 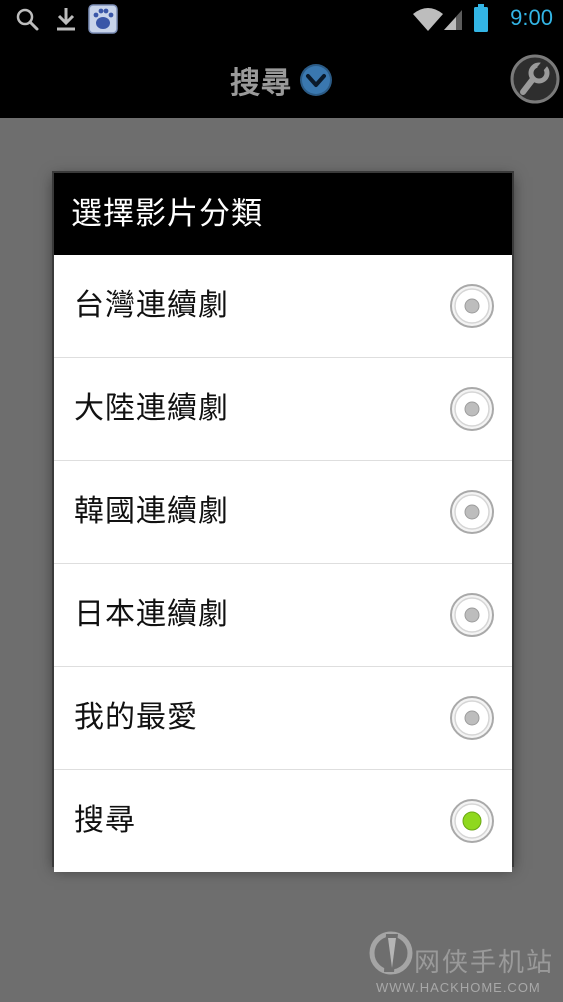 I want to click on title-dropdown: 搜尋, so click(x=281, y=80).